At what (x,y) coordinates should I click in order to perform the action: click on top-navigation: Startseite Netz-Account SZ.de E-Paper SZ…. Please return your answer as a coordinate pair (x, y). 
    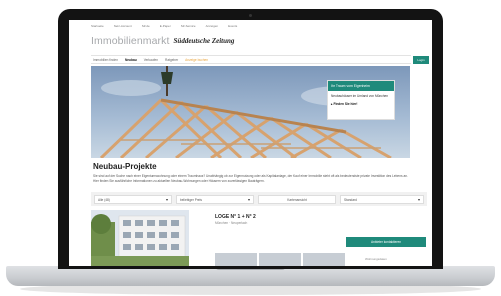
    Looking at the image, I should click on (250, 26).